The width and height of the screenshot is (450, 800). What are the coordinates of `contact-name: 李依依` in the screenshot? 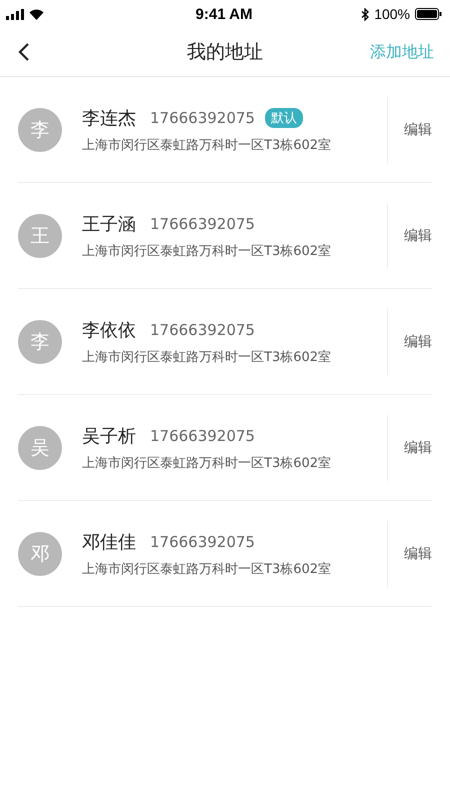 It's located at (109, 330).